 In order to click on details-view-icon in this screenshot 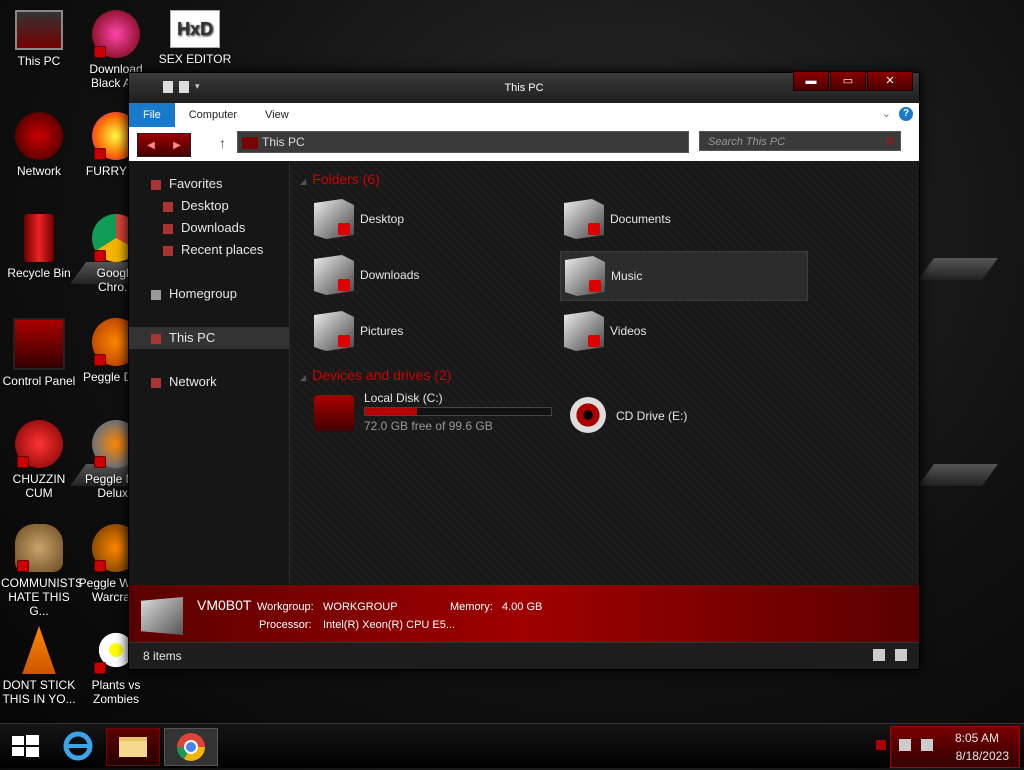, I will do `click(879, 655)`.